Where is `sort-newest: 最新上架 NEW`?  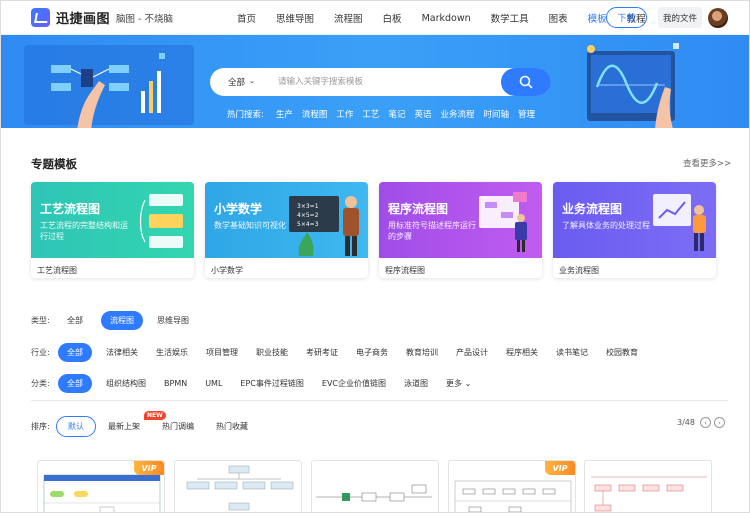 sort-newest: 最新上架 NEW is located at coordinates (137, 421).